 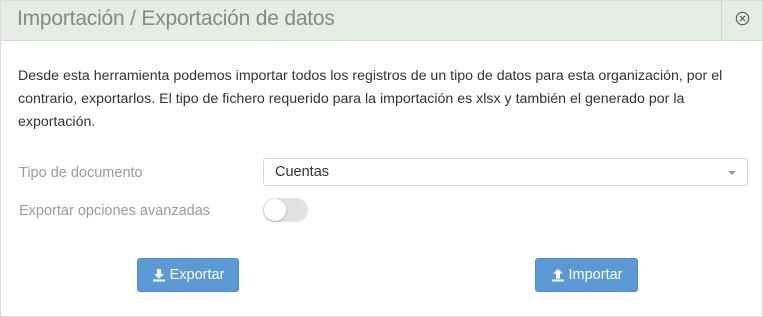 I want to click on dialog-title: Importación / Exportación de datos, so click(x=176, y=18).